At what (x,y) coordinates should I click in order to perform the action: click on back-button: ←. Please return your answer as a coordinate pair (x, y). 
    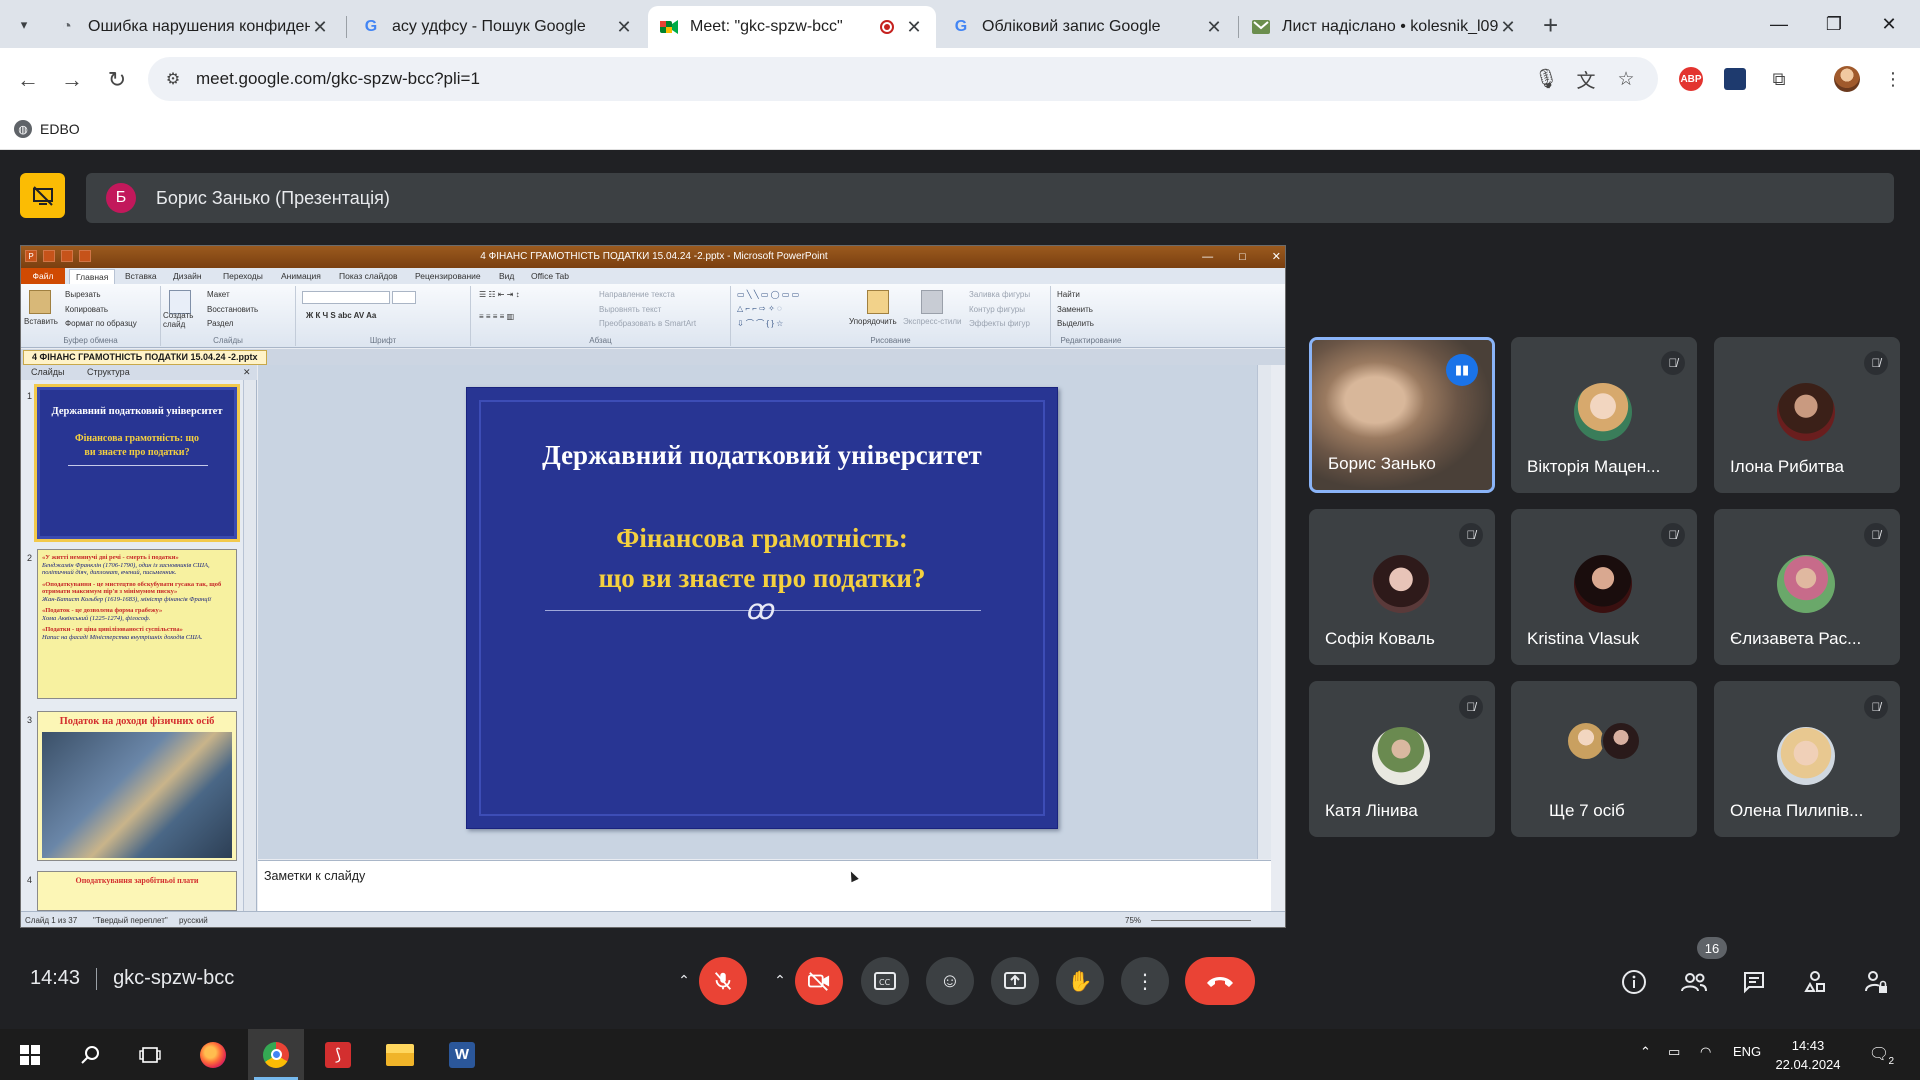
    Looking at the image, I should click on (28, 80).